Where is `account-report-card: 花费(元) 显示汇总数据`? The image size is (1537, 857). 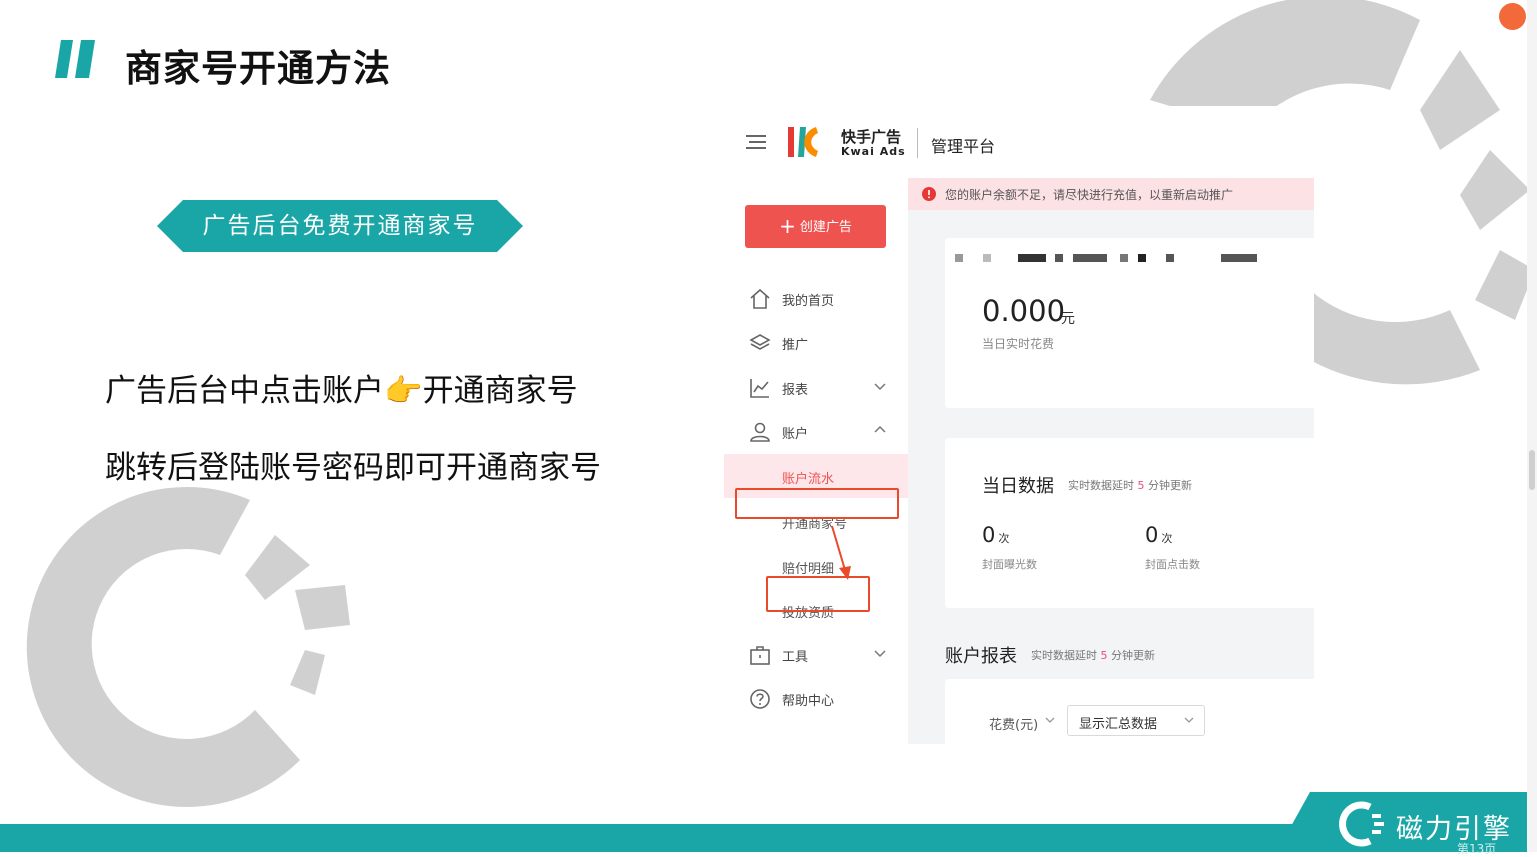 account-report-card: 花费(元) 显示汇总数据 is located at coordinates (1129, 711).